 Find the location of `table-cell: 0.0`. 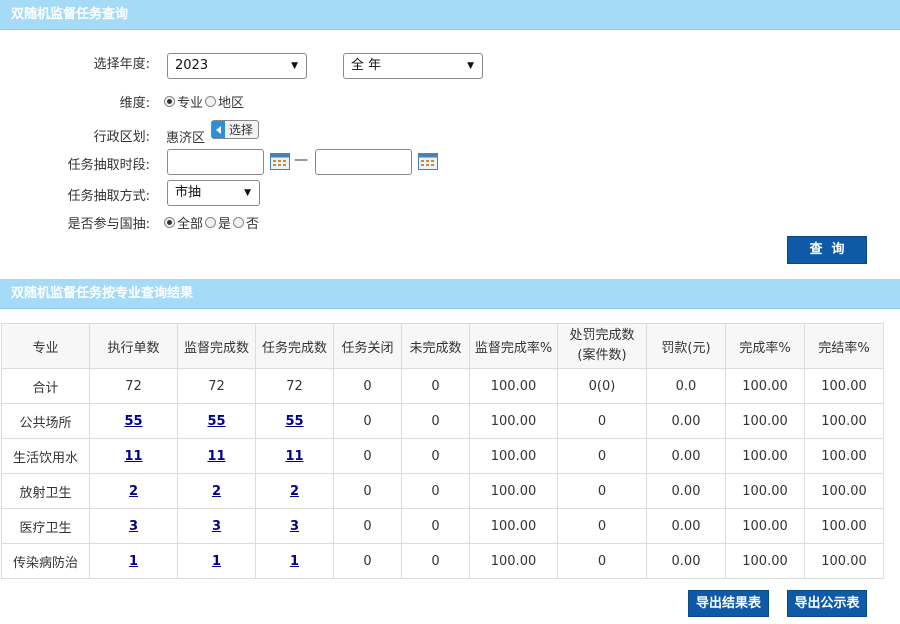

table-cell: 0.0 is located at coordinates (686, 386).